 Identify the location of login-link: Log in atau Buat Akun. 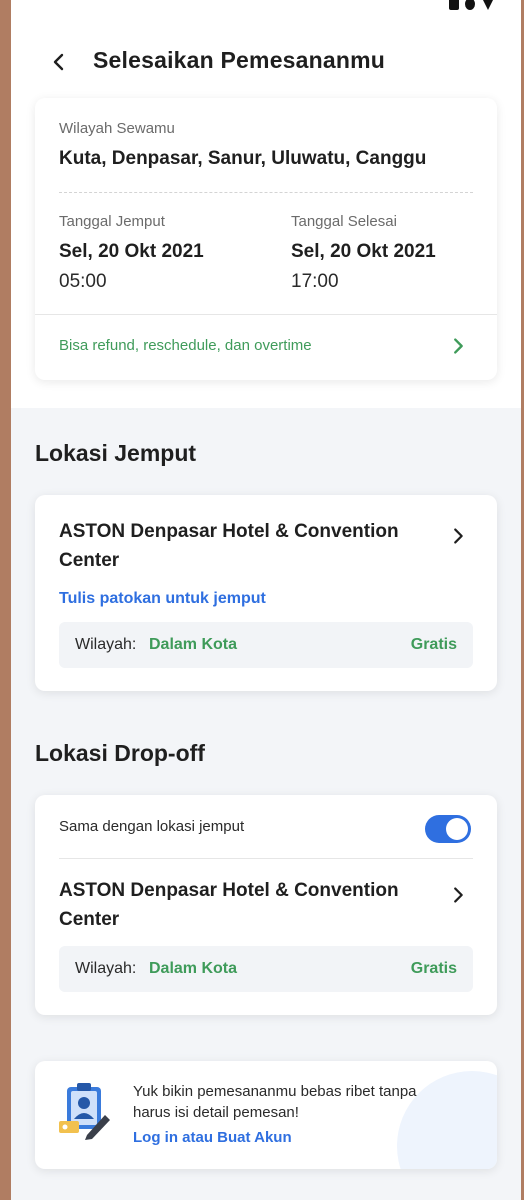
(212, 1137).